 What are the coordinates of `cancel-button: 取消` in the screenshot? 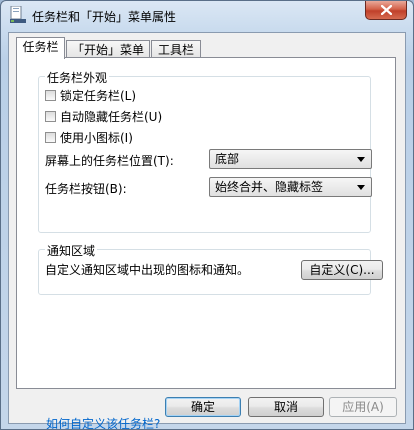 It's located at (286, 407).